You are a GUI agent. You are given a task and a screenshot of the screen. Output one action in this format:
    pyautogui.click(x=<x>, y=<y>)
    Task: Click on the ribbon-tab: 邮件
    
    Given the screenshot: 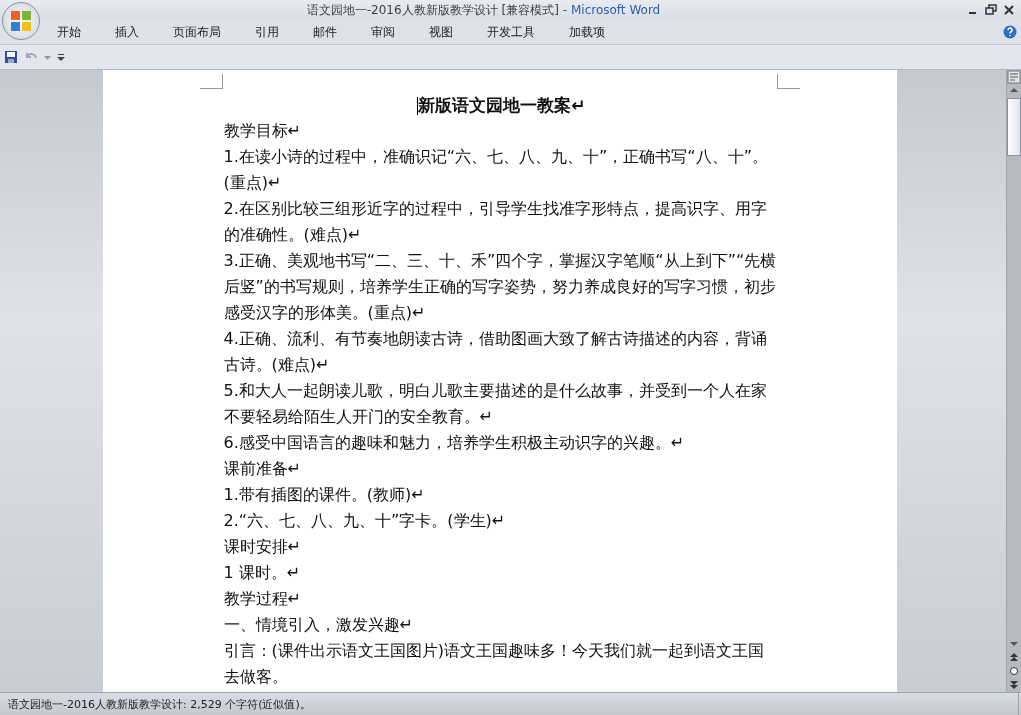 What is the action you would take?
    pyautogui.click(x=325, y=32)
    